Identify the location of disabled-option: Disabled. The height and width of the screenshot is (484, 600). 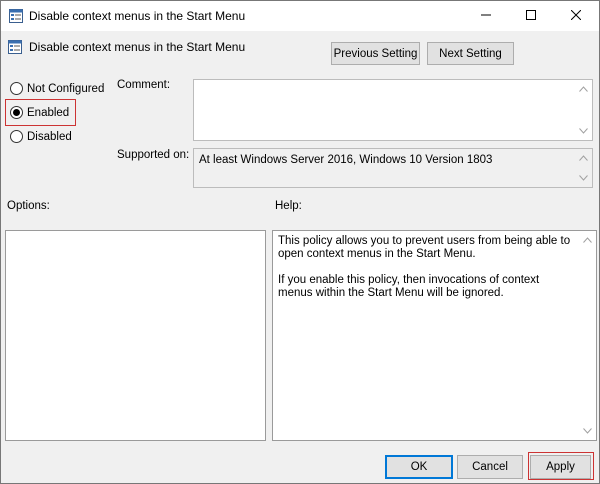
(41, 136).